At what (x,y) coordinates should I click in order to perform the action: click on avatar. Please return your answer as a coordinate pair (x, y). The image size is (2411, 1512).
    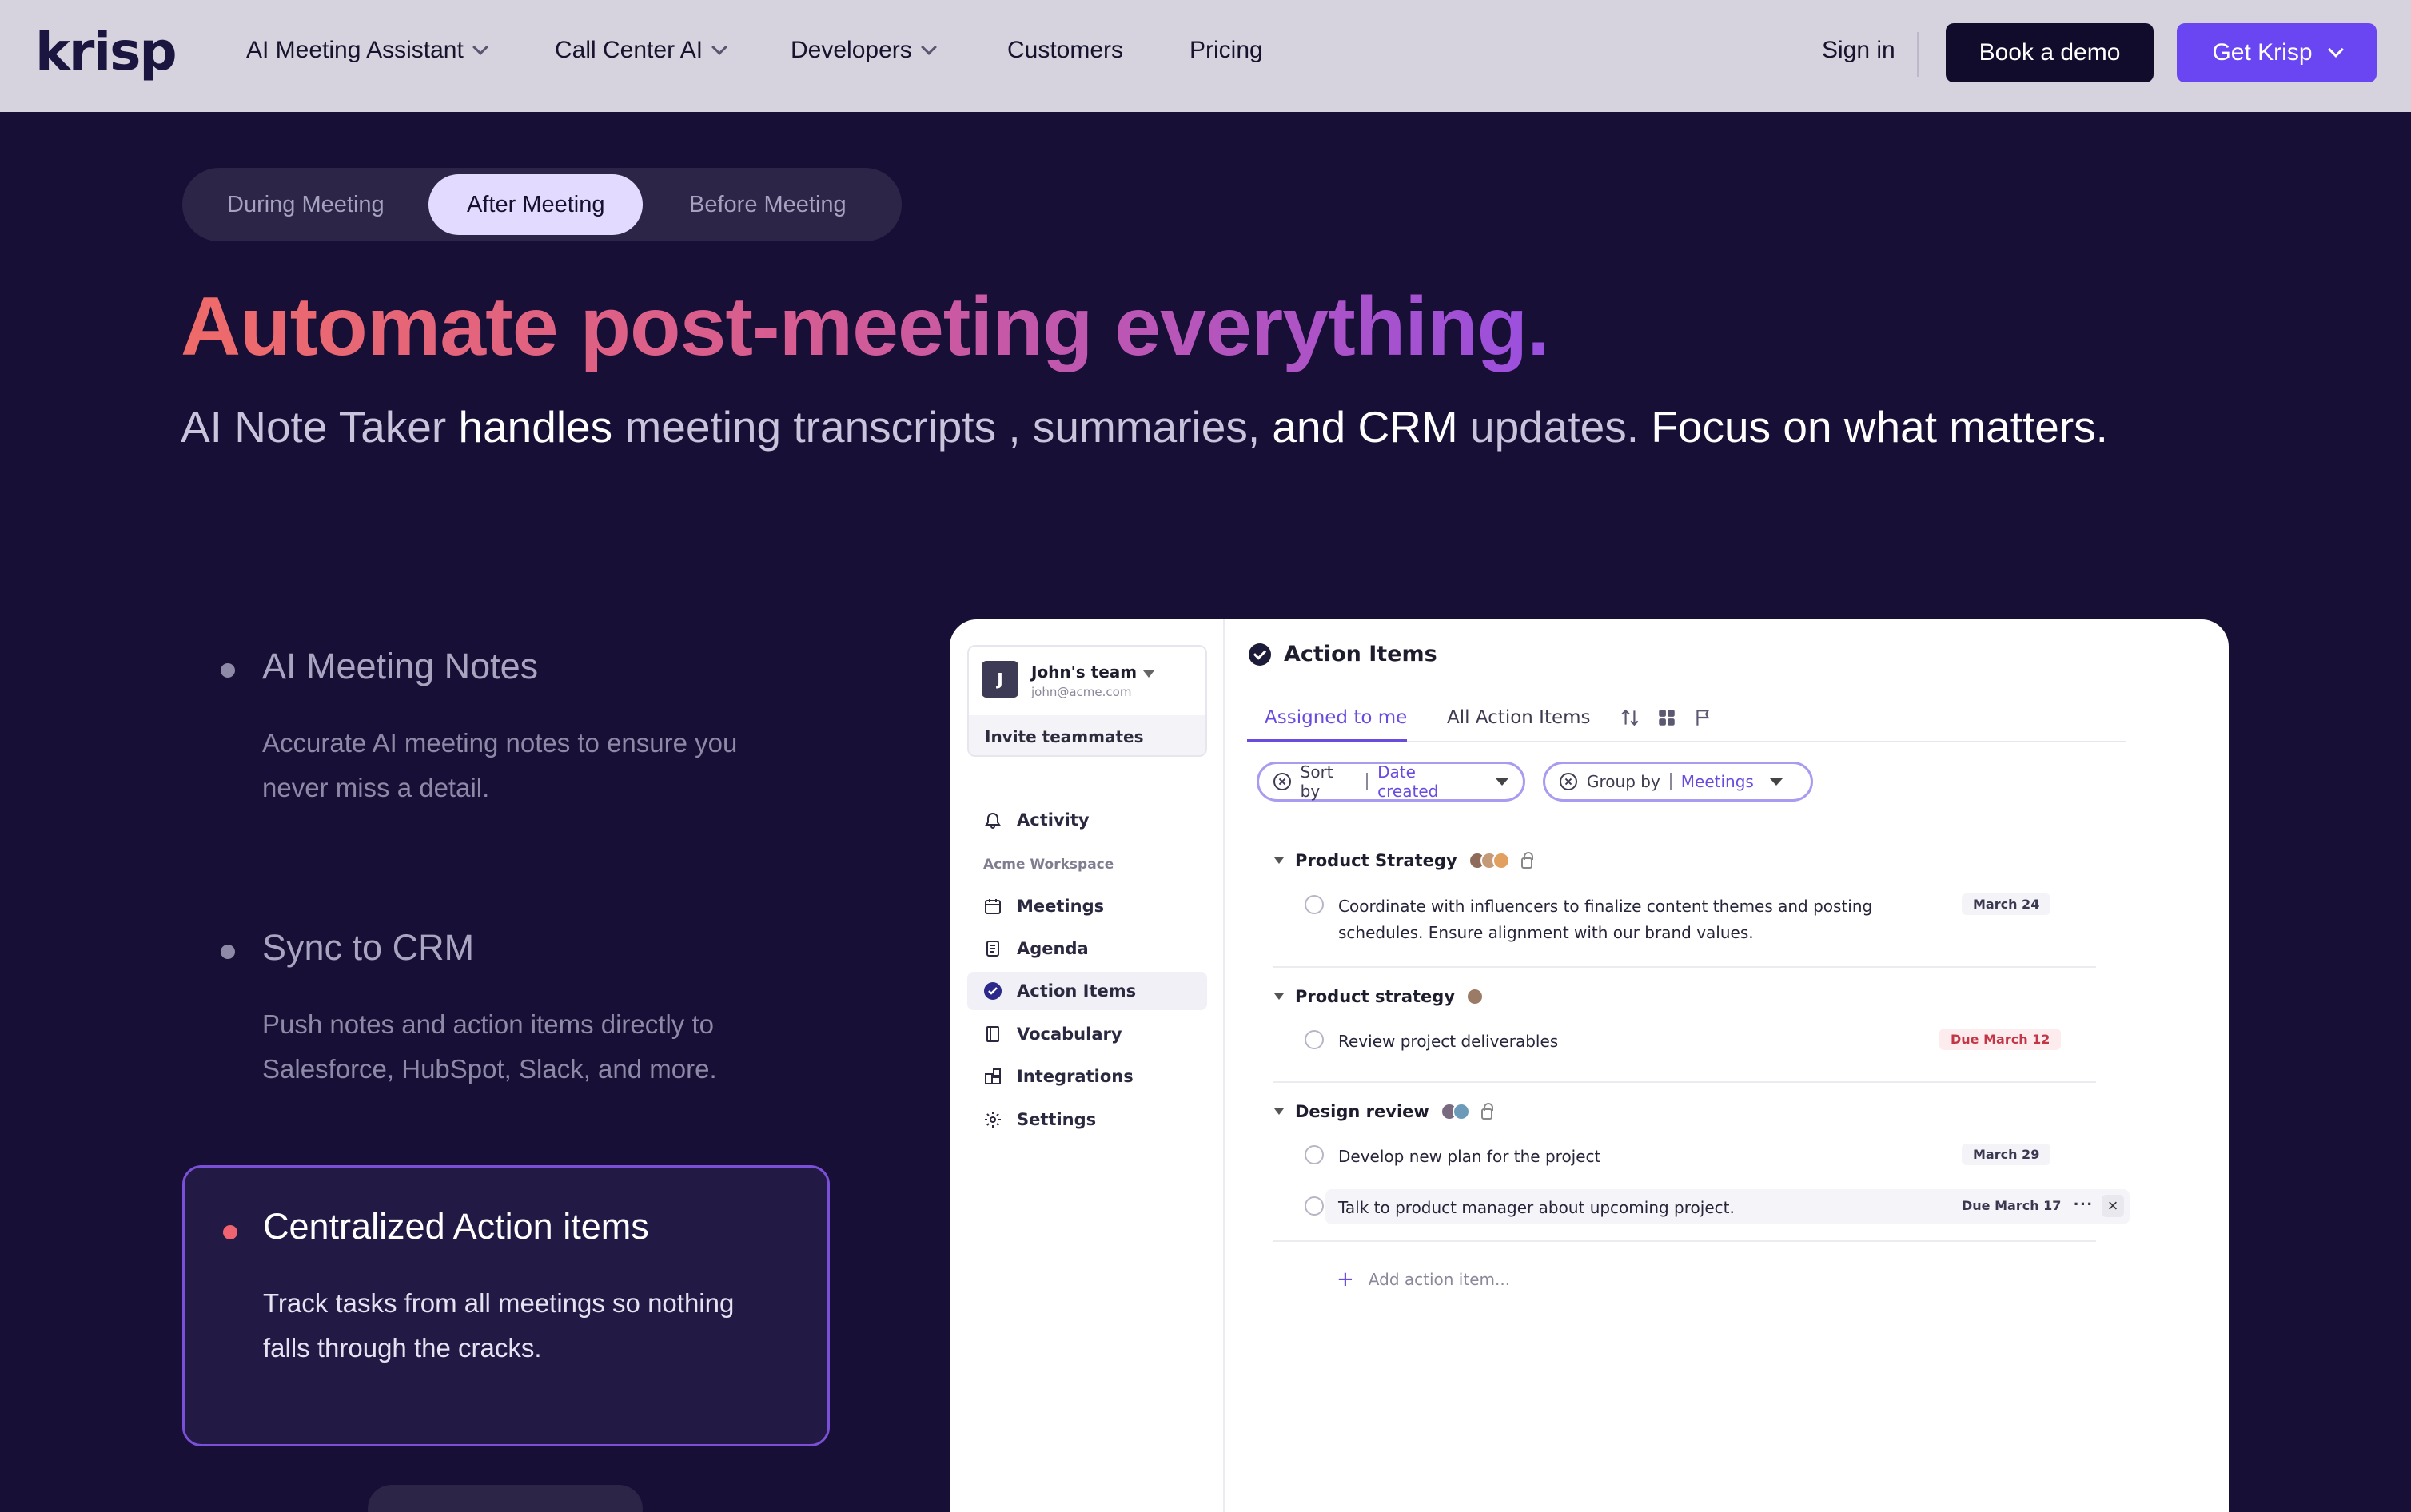
    Looking at the image, I should click on (1475, 996).